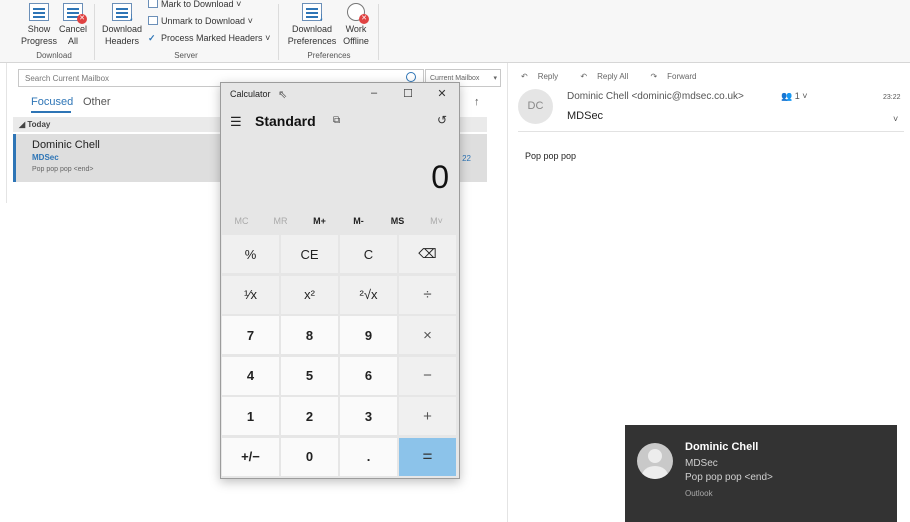 The image size is (910, 522). Describe the element at coordinates (309, 335) in the screenshot. I see `key-8-button: 8` at that location.